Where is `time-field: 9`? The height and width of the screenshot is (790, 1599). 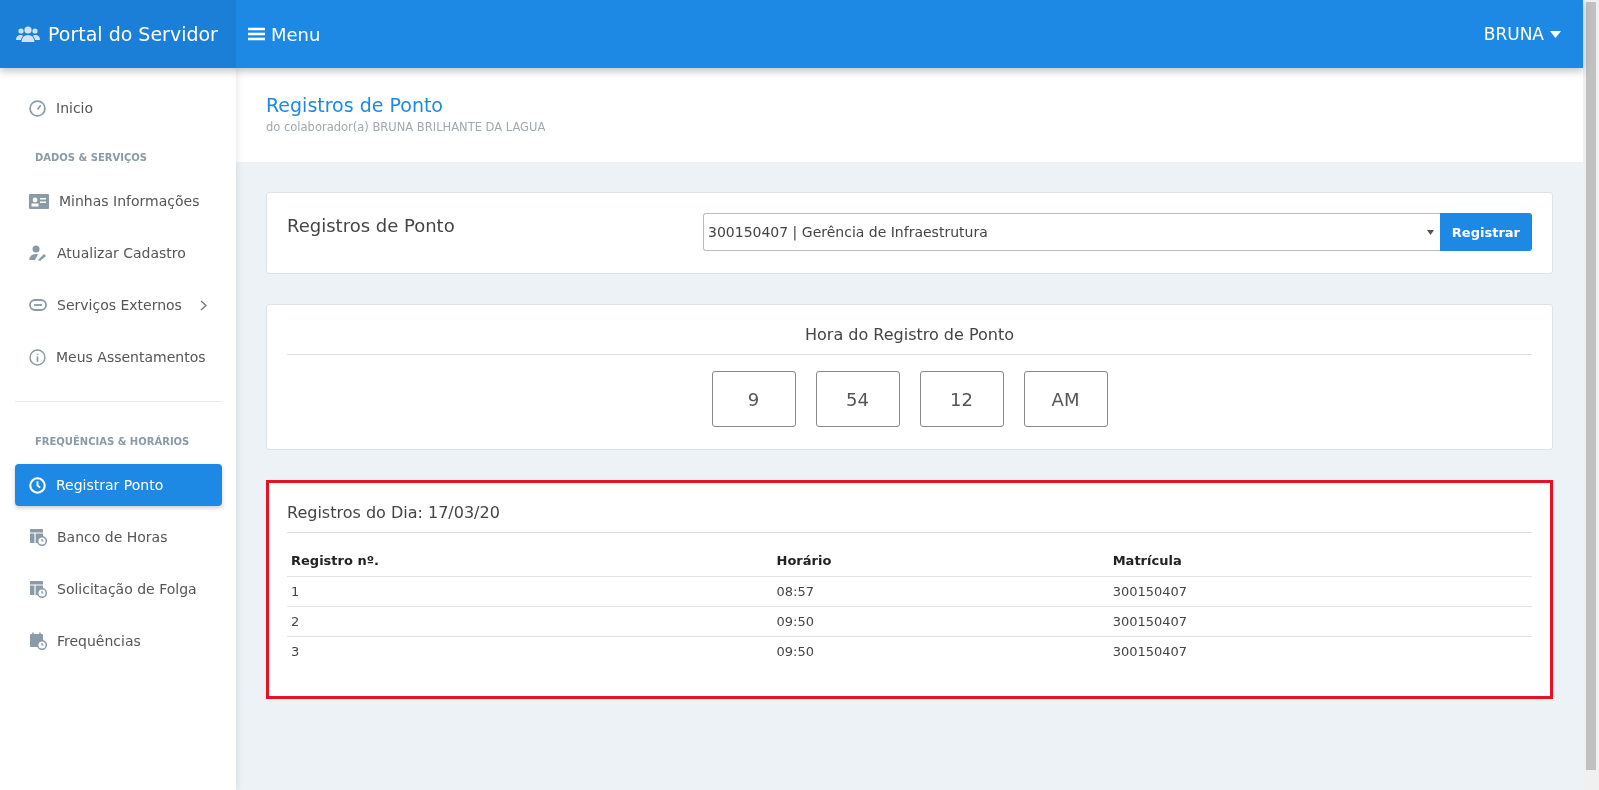
time-field: 9 is located at coordinates (753, 399).